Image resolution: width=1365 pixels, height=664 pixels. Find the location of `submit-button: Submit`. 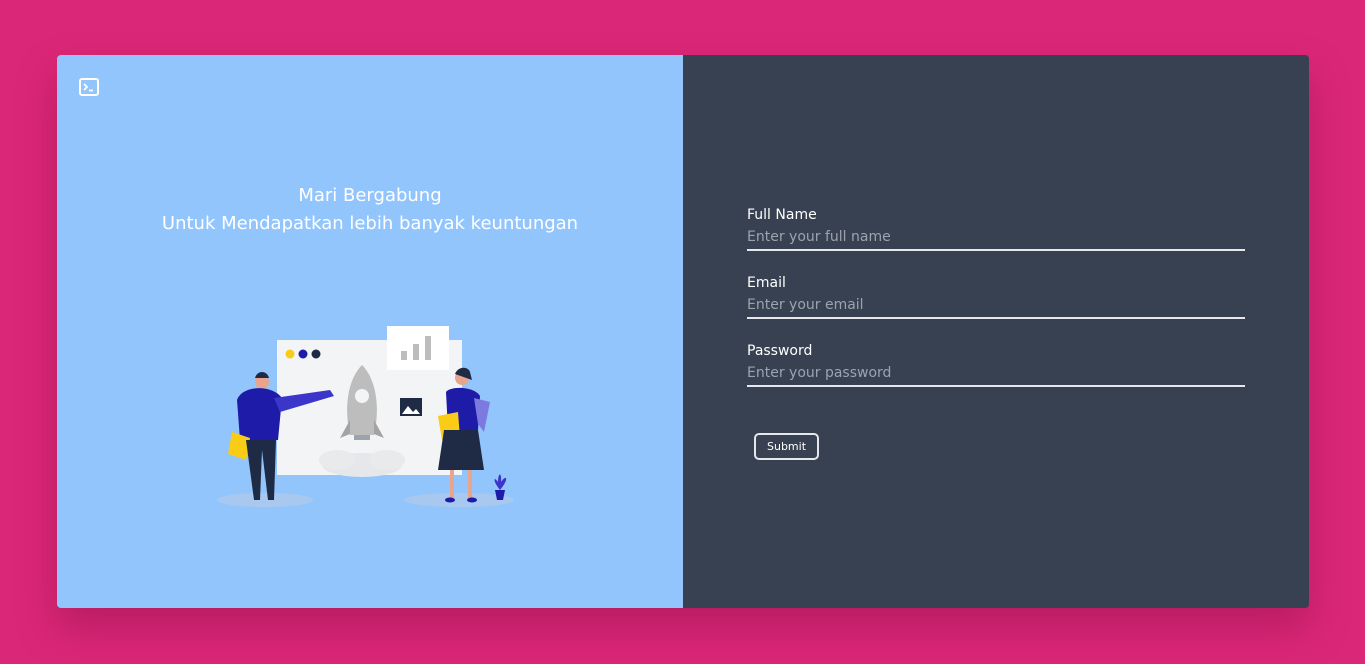

submit-button: Submit is located at coordinates (787, 446).